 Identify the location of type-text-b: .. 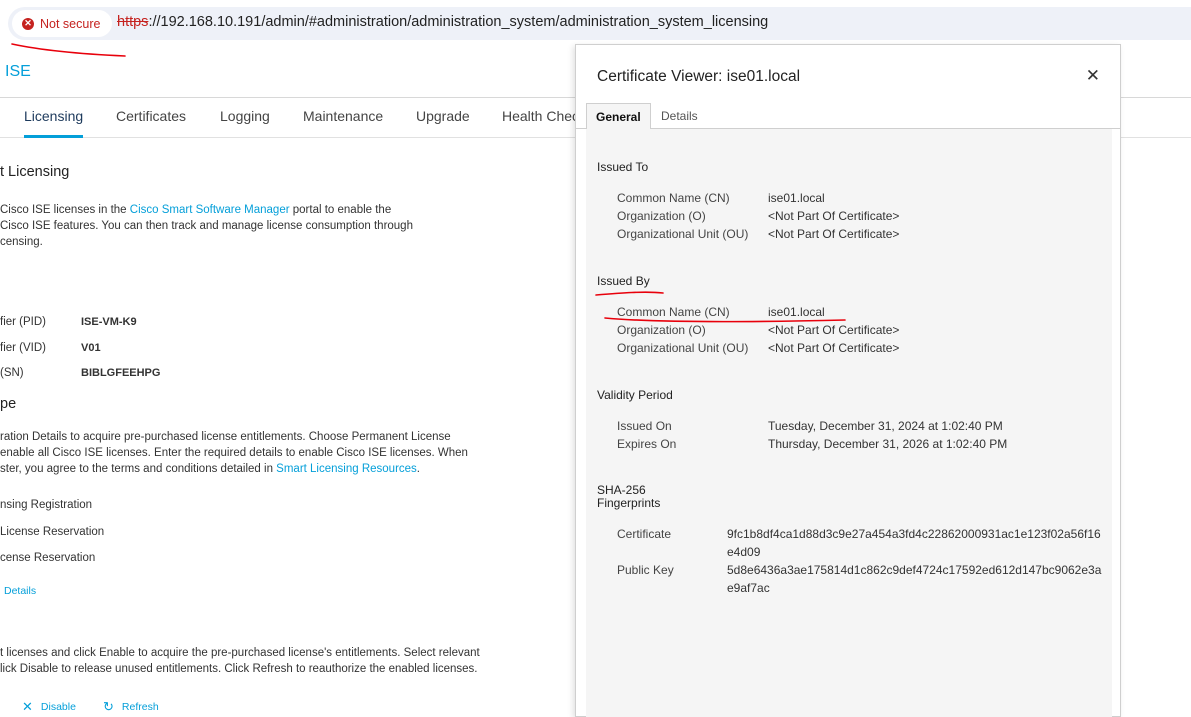
(418, 469).